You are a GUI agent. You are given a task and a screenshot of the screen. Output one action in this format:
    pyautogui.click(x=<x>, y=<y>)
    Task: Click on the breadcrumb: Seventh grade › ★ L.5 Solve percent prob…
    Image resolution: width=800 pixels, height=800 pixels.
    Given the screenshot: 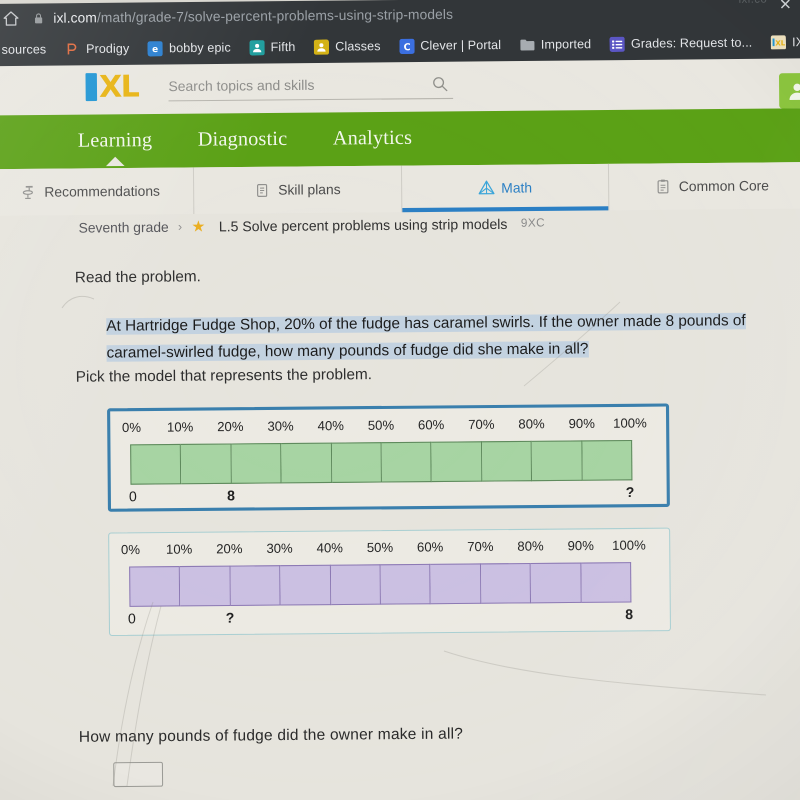 What is the action you would take?
    pyautogui.click(x=311, y=225)
    